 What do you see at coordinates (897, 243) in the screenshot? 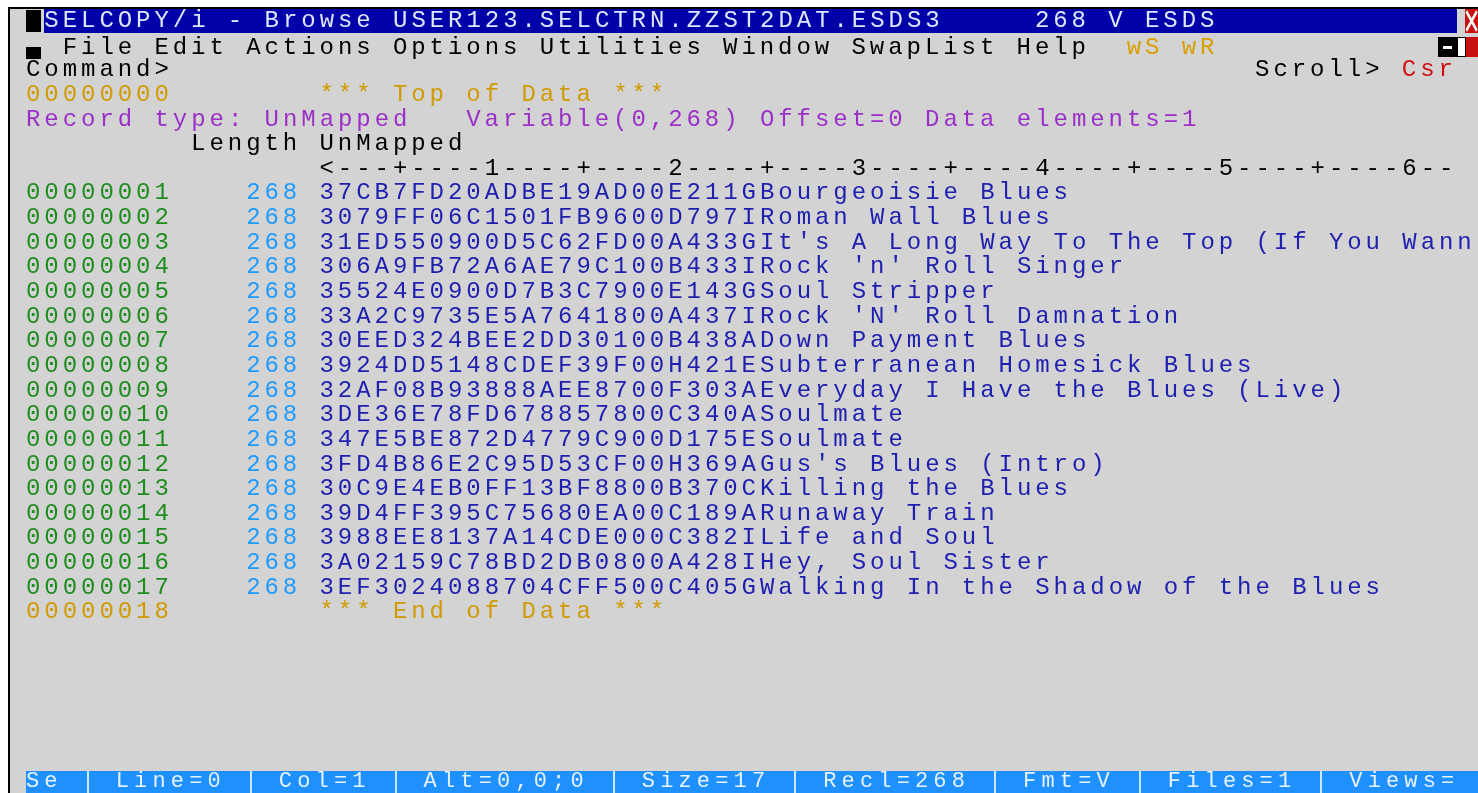
I see `record-data: 31ED550900D5C62FD00A433GIt's A Long Way To The Top (If You Wann` at bounding box center [897, 243].